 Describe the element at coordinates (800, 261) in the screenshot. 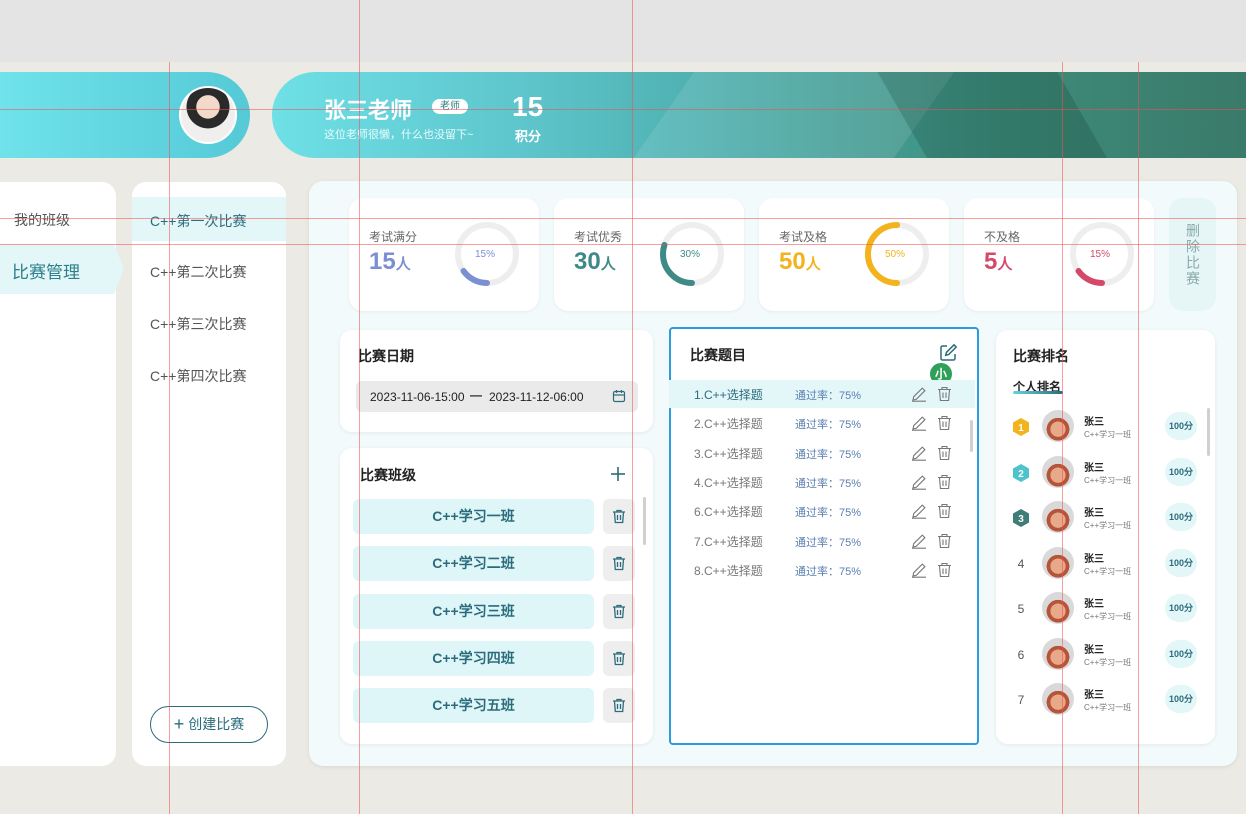

I see `stat-value: 50人` at that location.